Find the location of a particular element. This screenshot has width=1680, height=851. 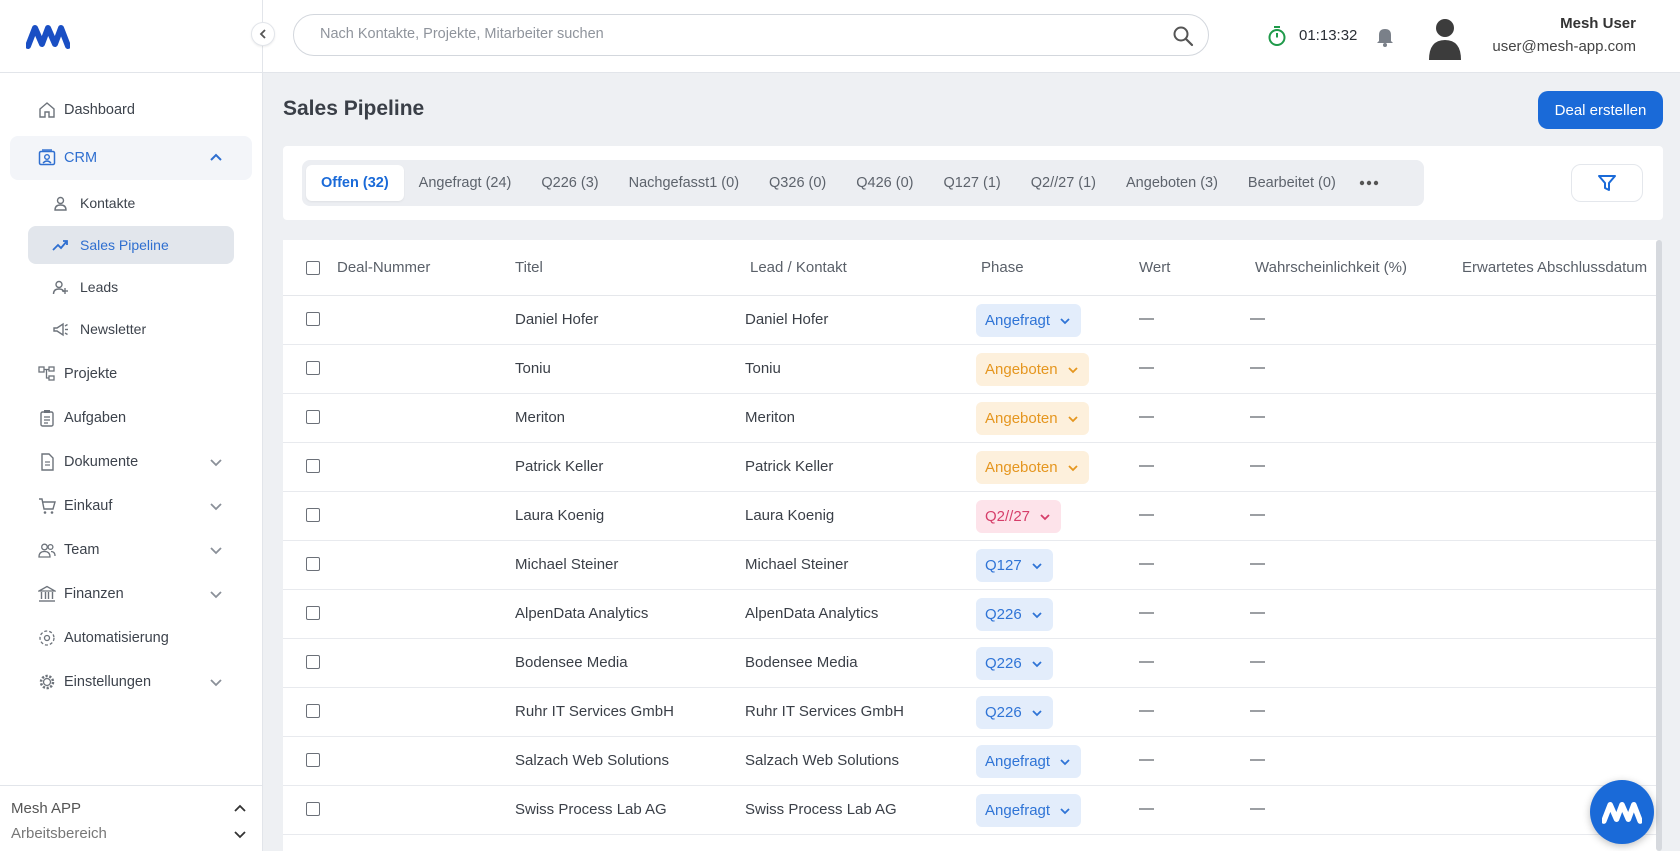

lead-contact: Michael Steiner is located at coordinates (796, 564).